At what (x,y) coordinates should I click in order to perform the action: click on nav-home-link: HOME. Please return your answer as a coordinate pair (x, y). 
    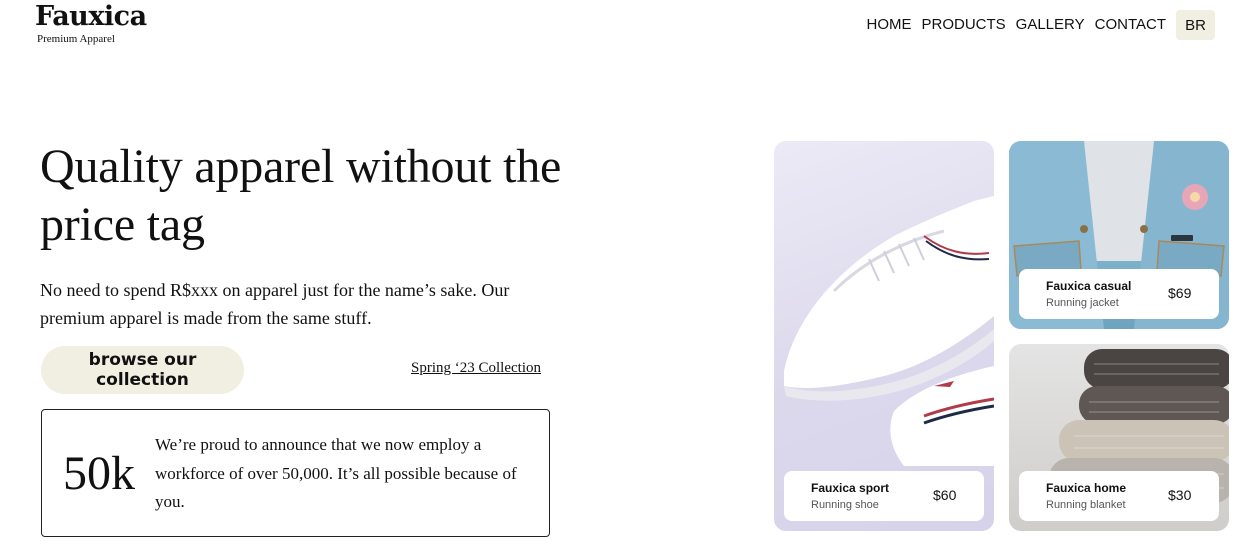
    Looking at the image, I should click on (889, 25).